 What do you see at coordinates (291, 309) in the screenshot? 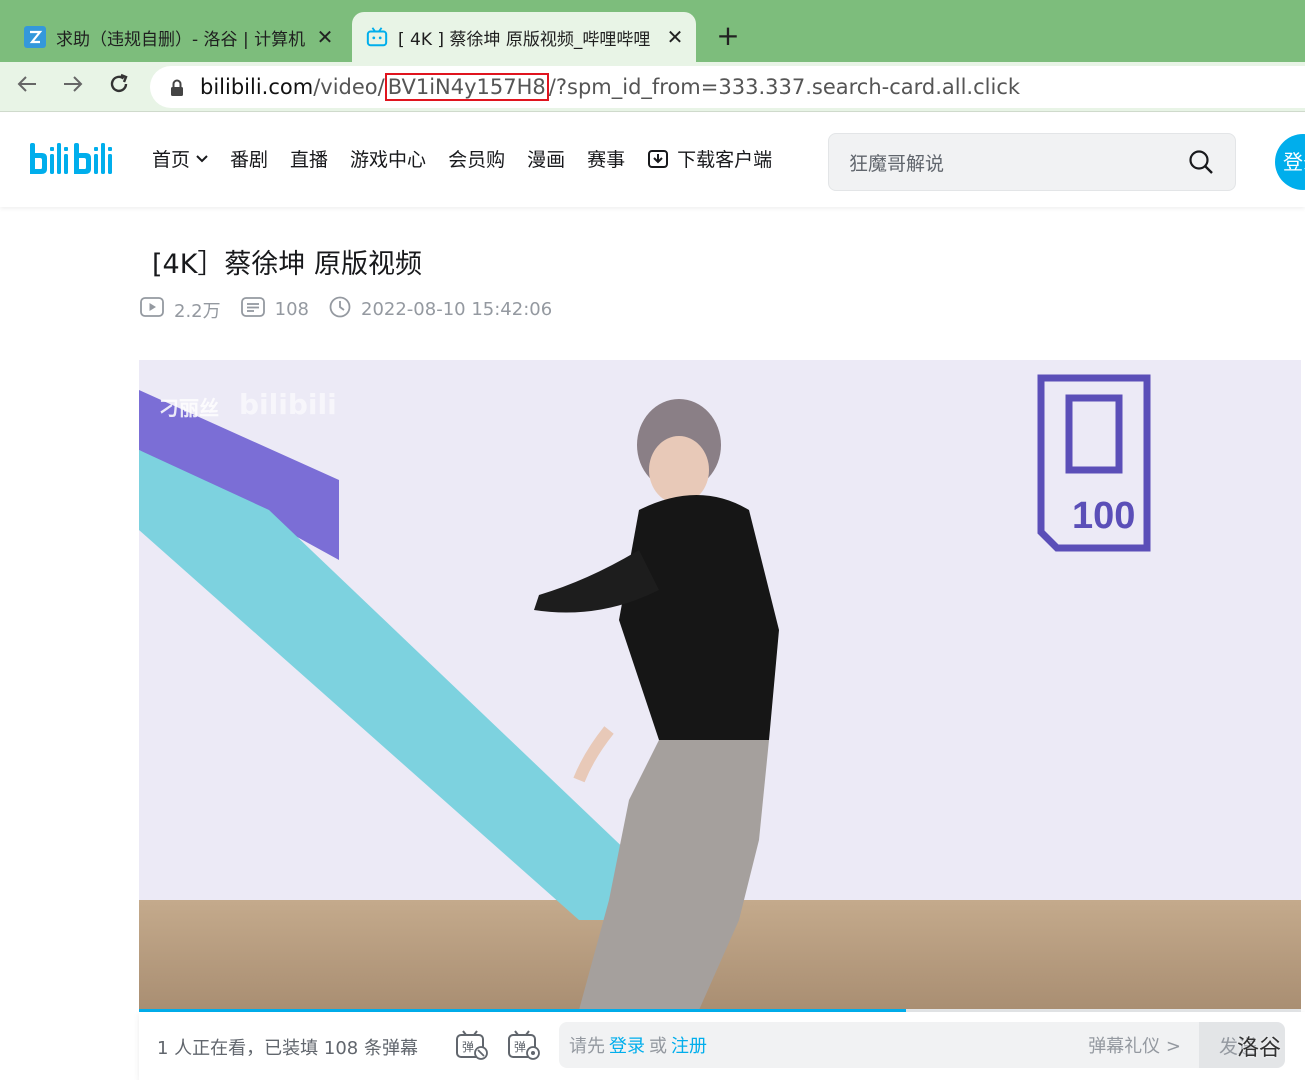
I see `danmaku-count-value: 108` at bounding box center [291, 309].